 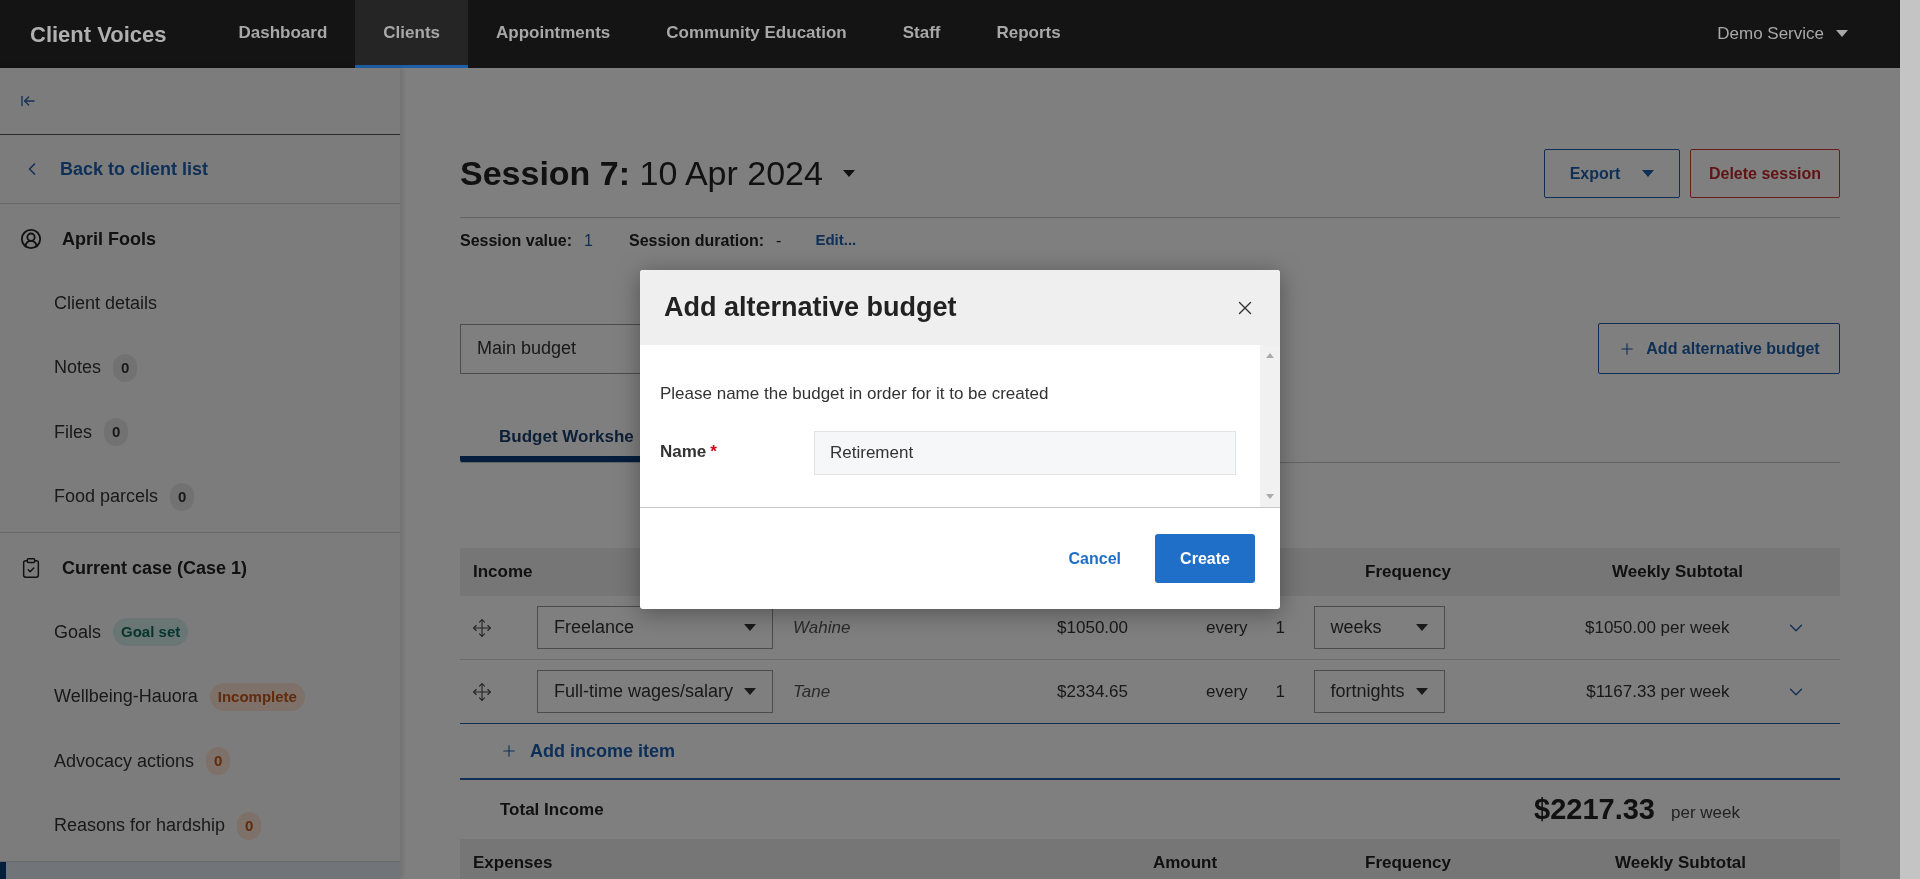 What do you see at coordinates (31, 568) in the screenshot?
I see `clipboard-icon` at bounding box center [31, 568].